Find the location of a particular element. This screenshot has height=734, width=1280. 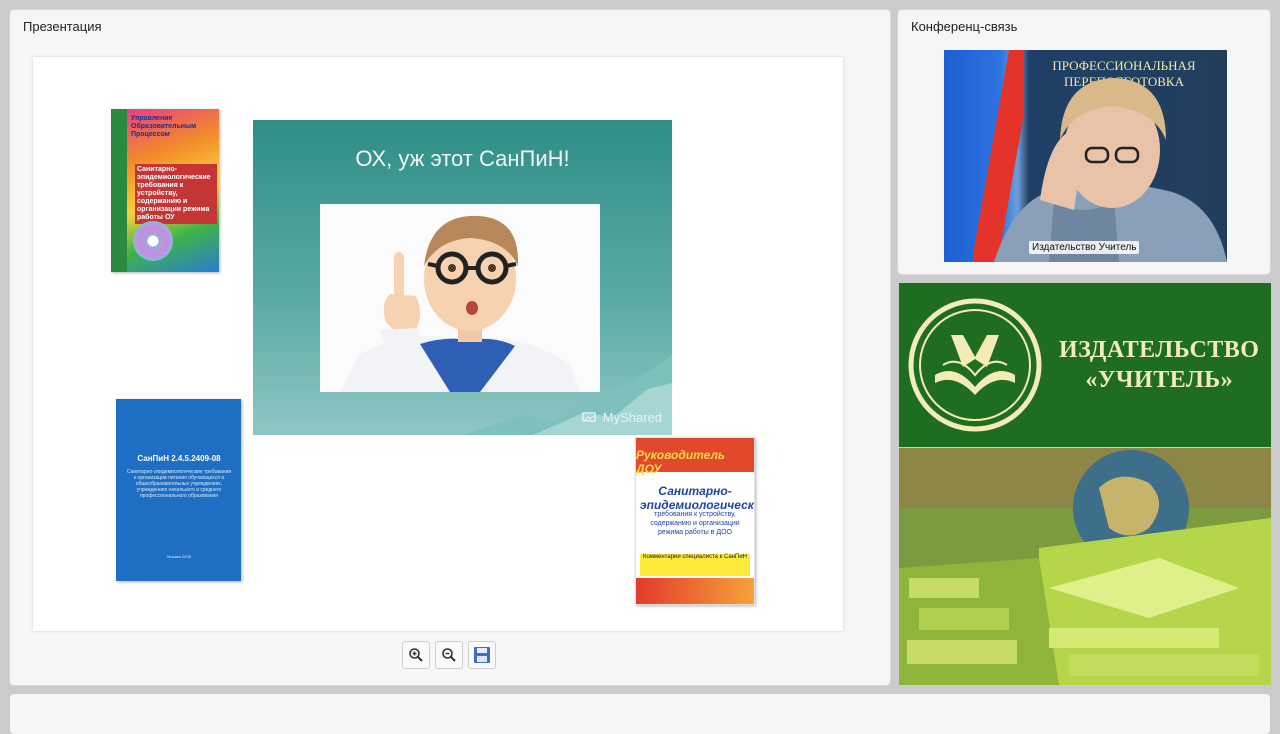

publisher-logo-banner: ИЗДАТЕЛЬСТВО «УЧИТЕЛЬ» is located at coordinates (1085, 365).